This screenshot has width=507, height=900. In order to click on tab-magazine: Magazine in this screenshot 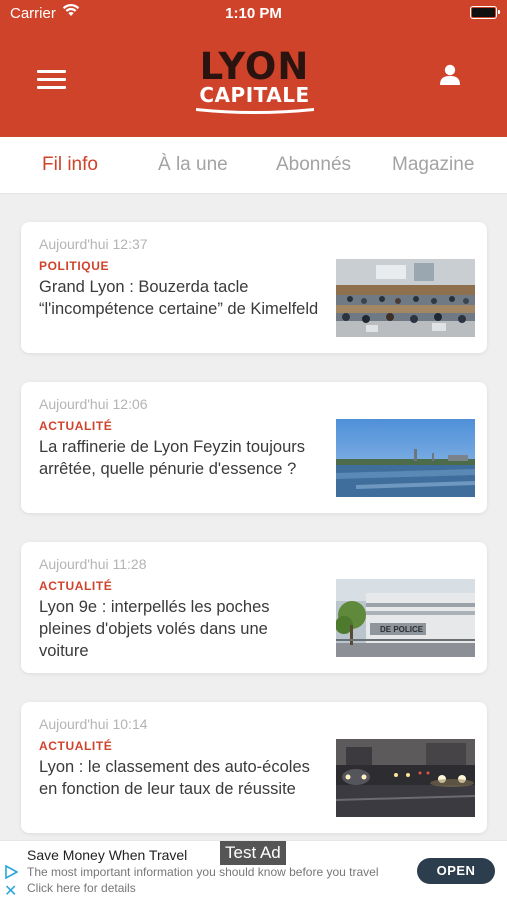, I will do `click(433, 165)`.